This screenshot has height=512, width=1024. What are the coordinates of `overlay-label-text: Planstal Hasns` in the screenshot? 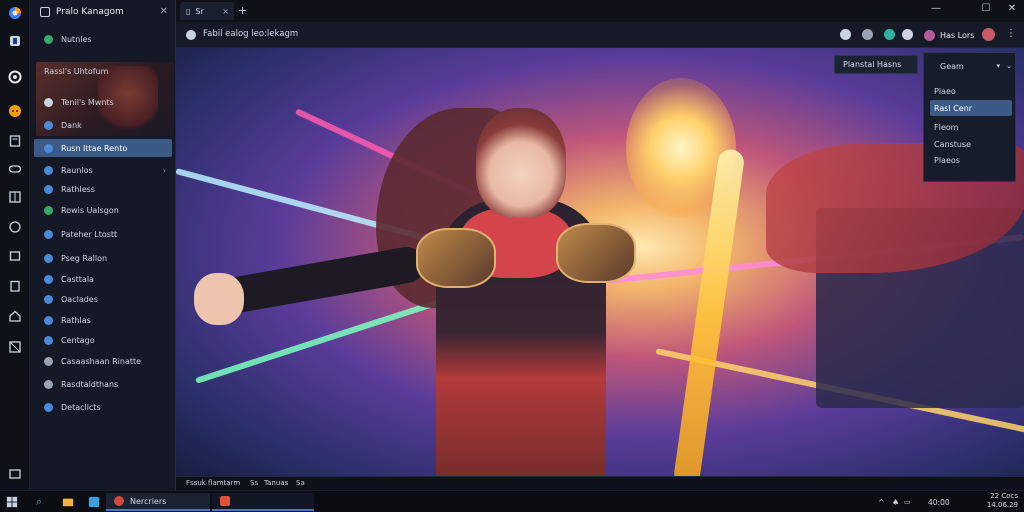 It's located at (872, 64).